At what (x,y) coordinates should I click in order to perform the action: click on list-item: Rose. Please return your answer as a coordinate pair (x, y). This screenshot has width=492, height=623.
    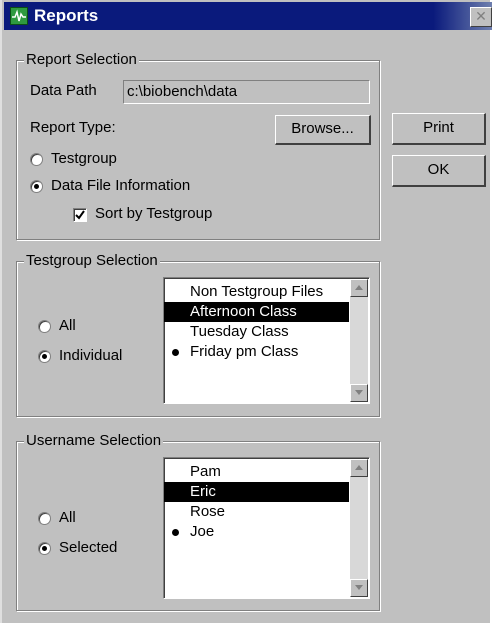
    Looking at the image, I should click on (256, 512).